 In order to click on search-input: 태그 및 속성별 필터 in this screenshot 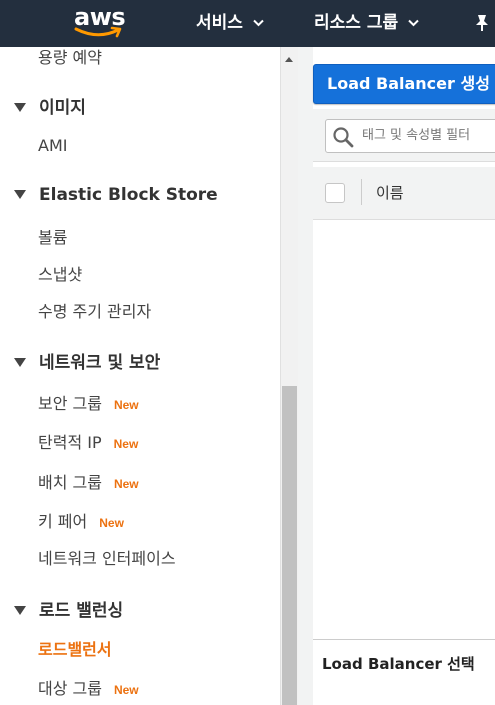, I will do `click(410, 136)`.